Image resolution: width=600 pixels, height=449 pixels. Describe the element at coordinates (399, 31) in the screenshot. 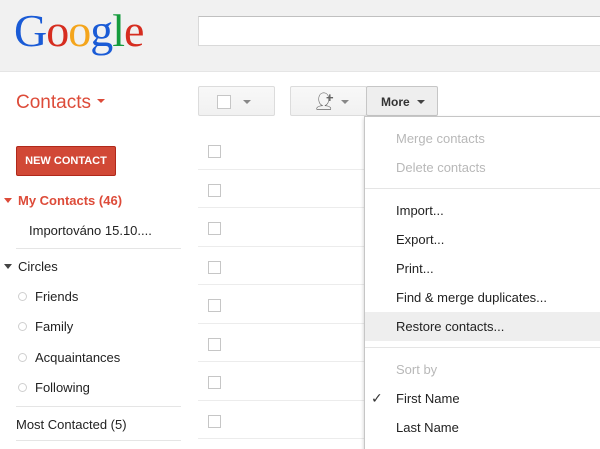

I see `search-input` at that location.